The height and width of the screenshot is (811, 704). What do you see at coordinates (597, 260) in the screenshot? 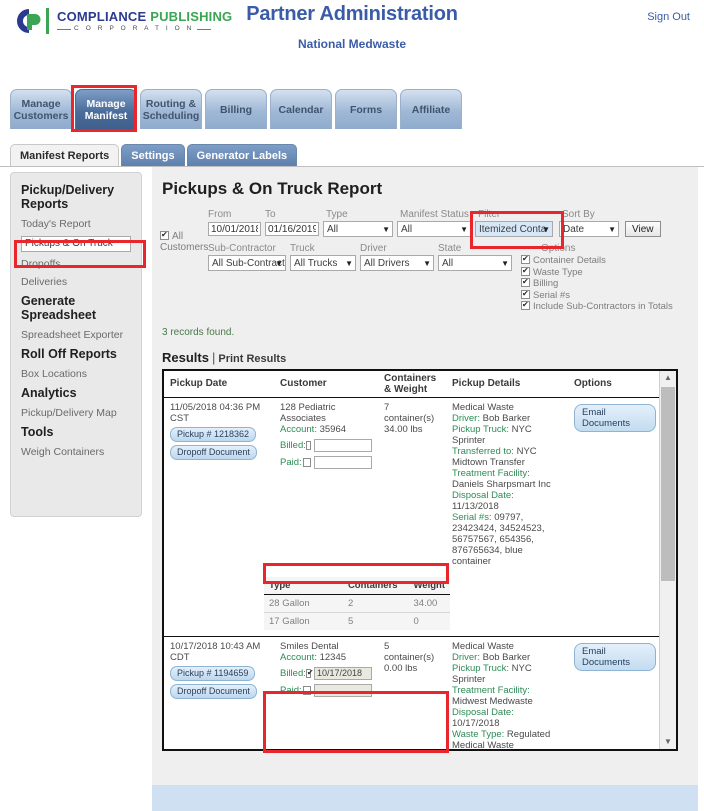
I see `option-container-details: Container Details` at bounding box center [597, 260].